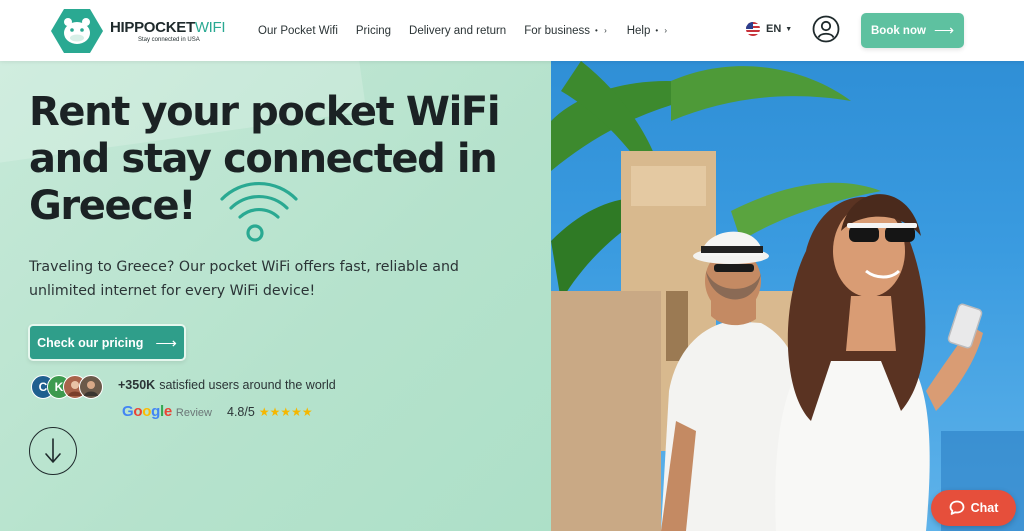 The height and width of the screenshot is (531, 1024). I want to click on google-logo: Google, so click(147, 411).